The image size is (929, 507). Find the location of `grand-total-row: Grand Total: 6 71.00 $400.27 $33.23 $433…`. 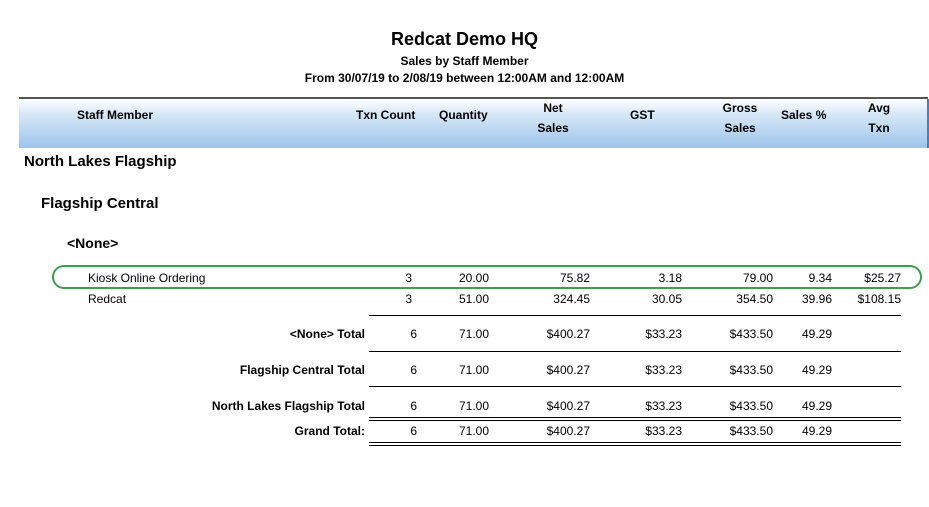

grand-total-row: Grand Total: 6 71.00 $400.27 $33.23 $433… is located at coordinates (464, 433).